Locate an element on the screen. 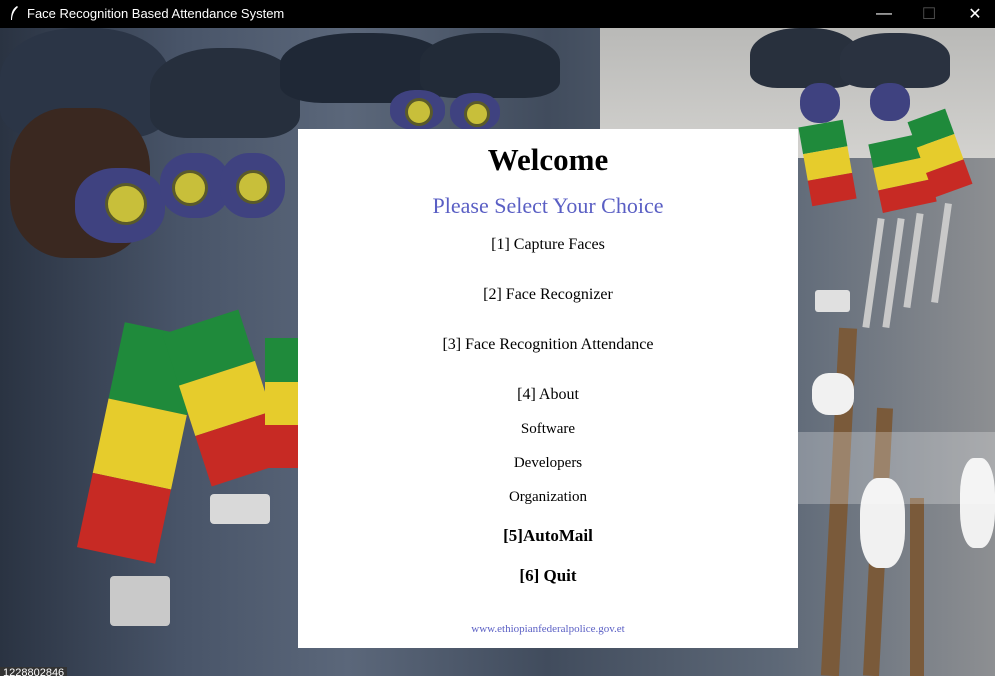 Image resolution: width=995 pixels, height=676 pixels. face-recognizer-button: [2] Face Recognizer is located at coordinates (548, 295).